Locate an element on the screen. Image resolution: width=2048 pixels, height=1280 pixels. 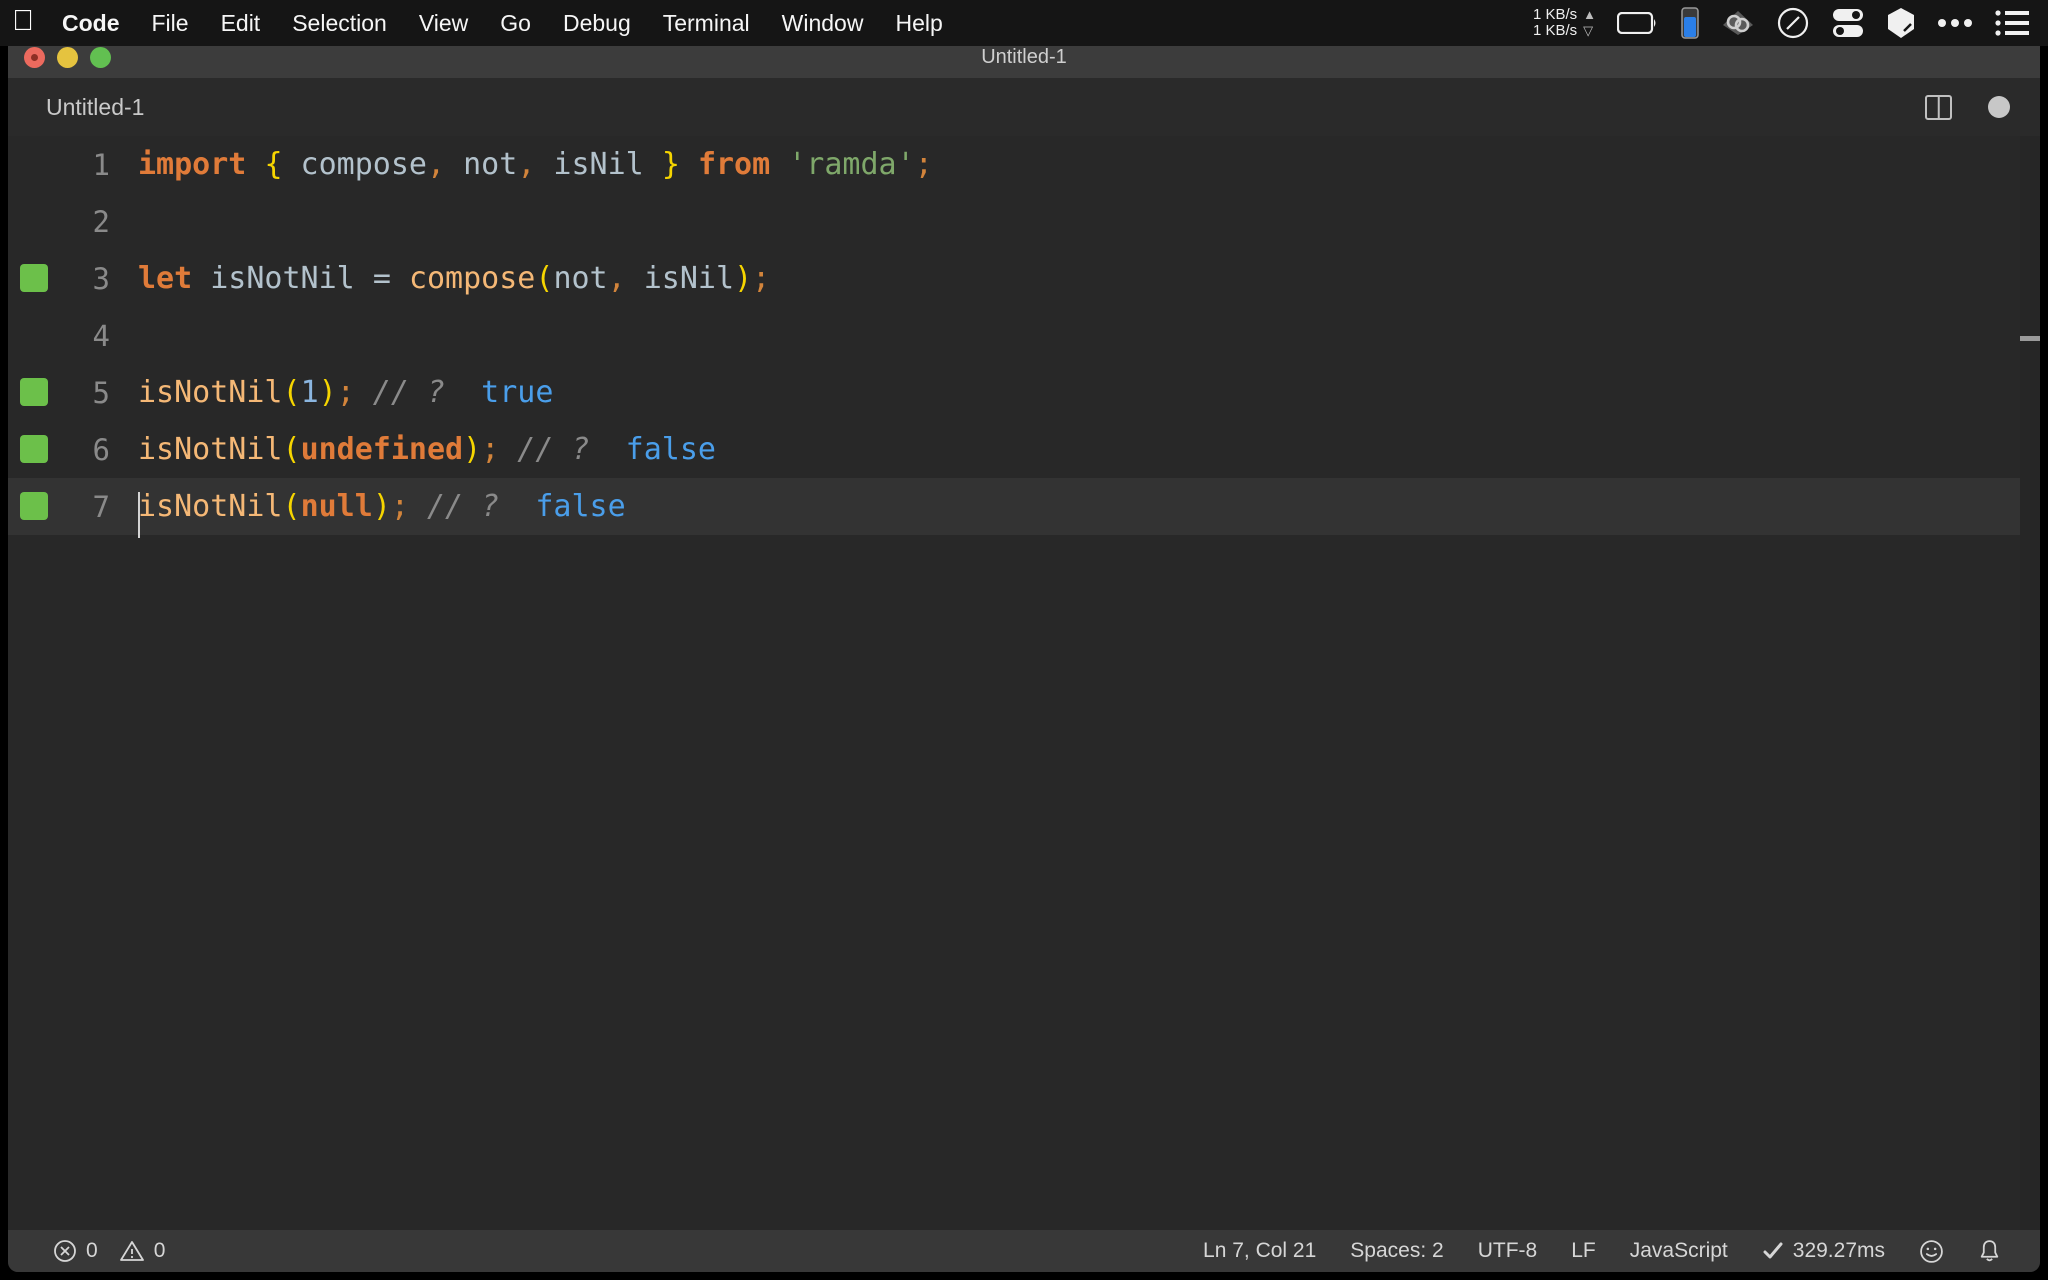
menu-bar-status-tray: 1 KB/s 1 KB/s ▲ ▽ is located at coordinates (1781, 23).